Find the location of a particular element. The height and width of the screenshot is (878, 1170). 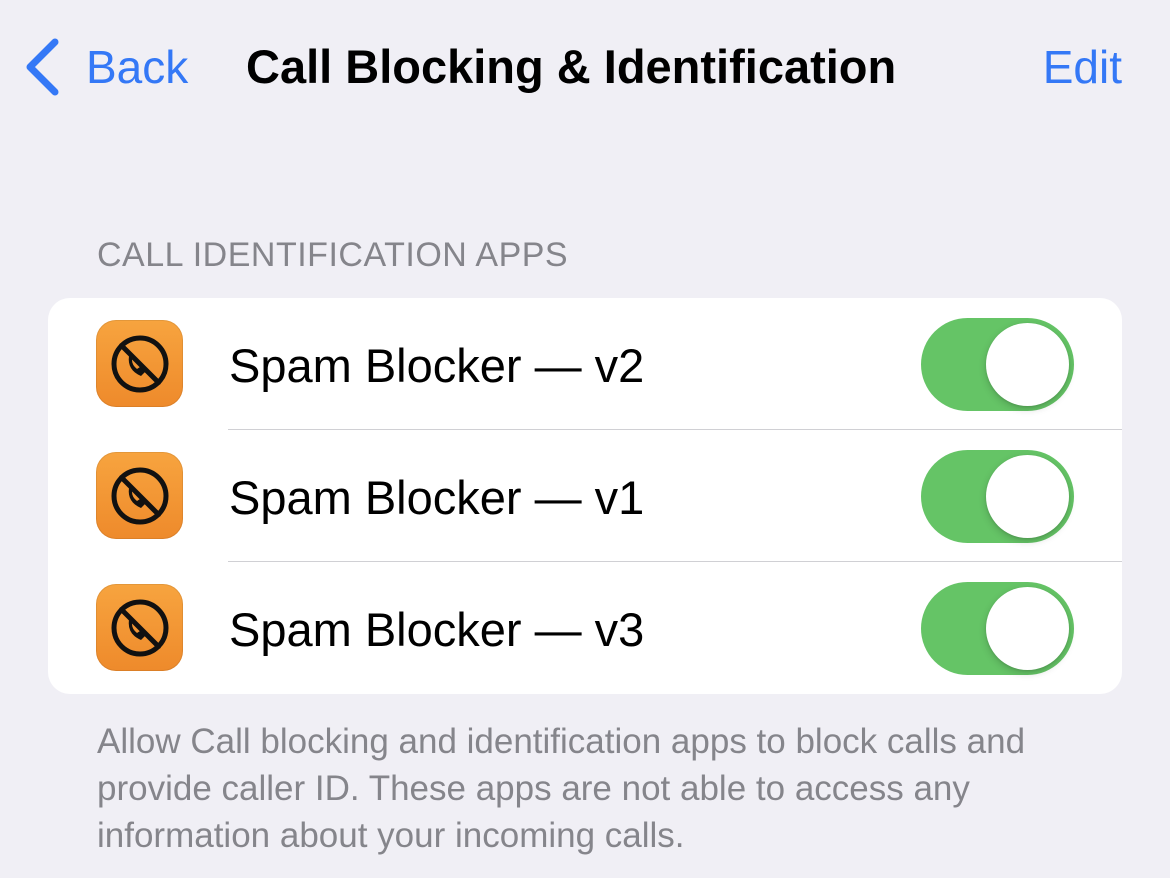

app-name: Spam Blocker — v3 is located at coordinates (437, 629).